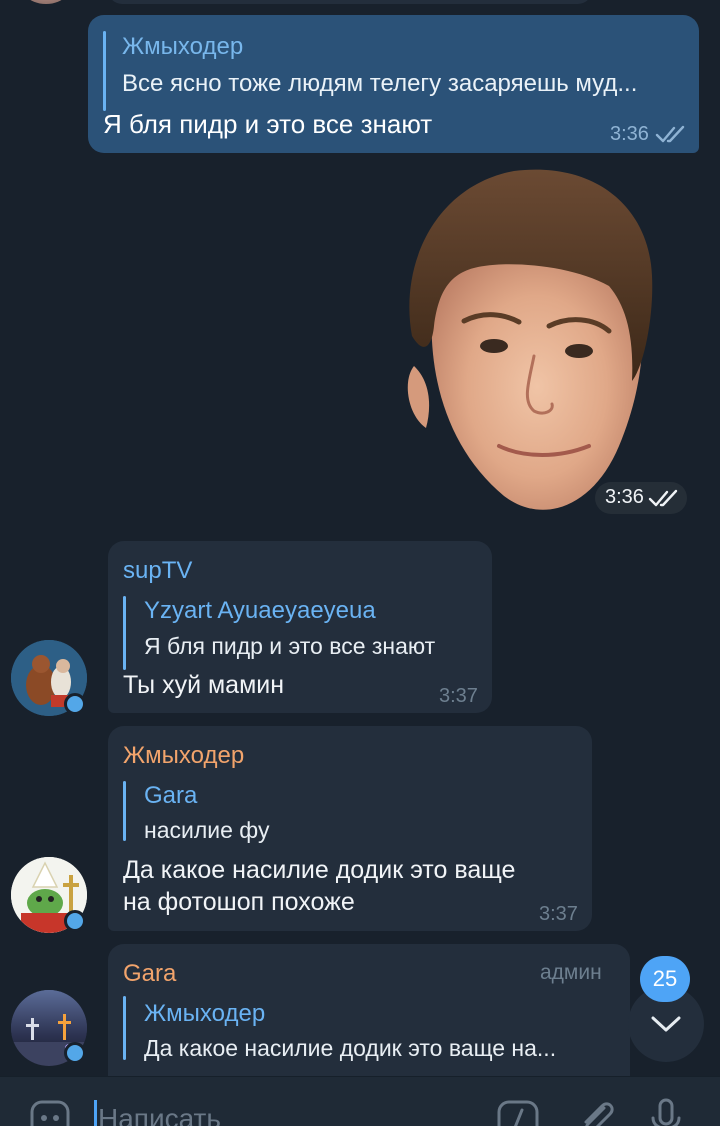 This screenshot has height=1126, width=720. I want to click on command-icon, so click(518, 1111).